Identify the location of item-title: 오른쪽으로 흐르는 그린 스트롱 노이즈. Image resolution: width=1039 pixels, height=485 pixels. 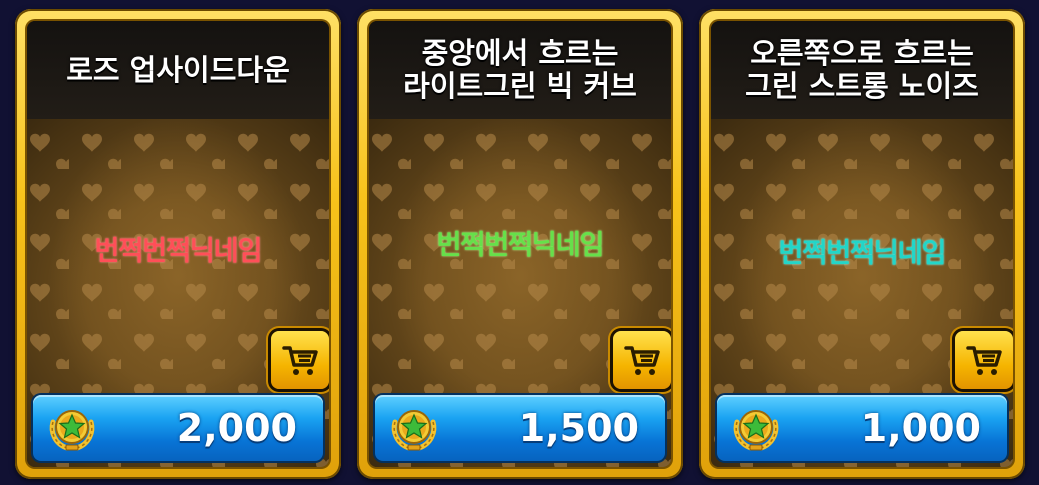
(862, 69).